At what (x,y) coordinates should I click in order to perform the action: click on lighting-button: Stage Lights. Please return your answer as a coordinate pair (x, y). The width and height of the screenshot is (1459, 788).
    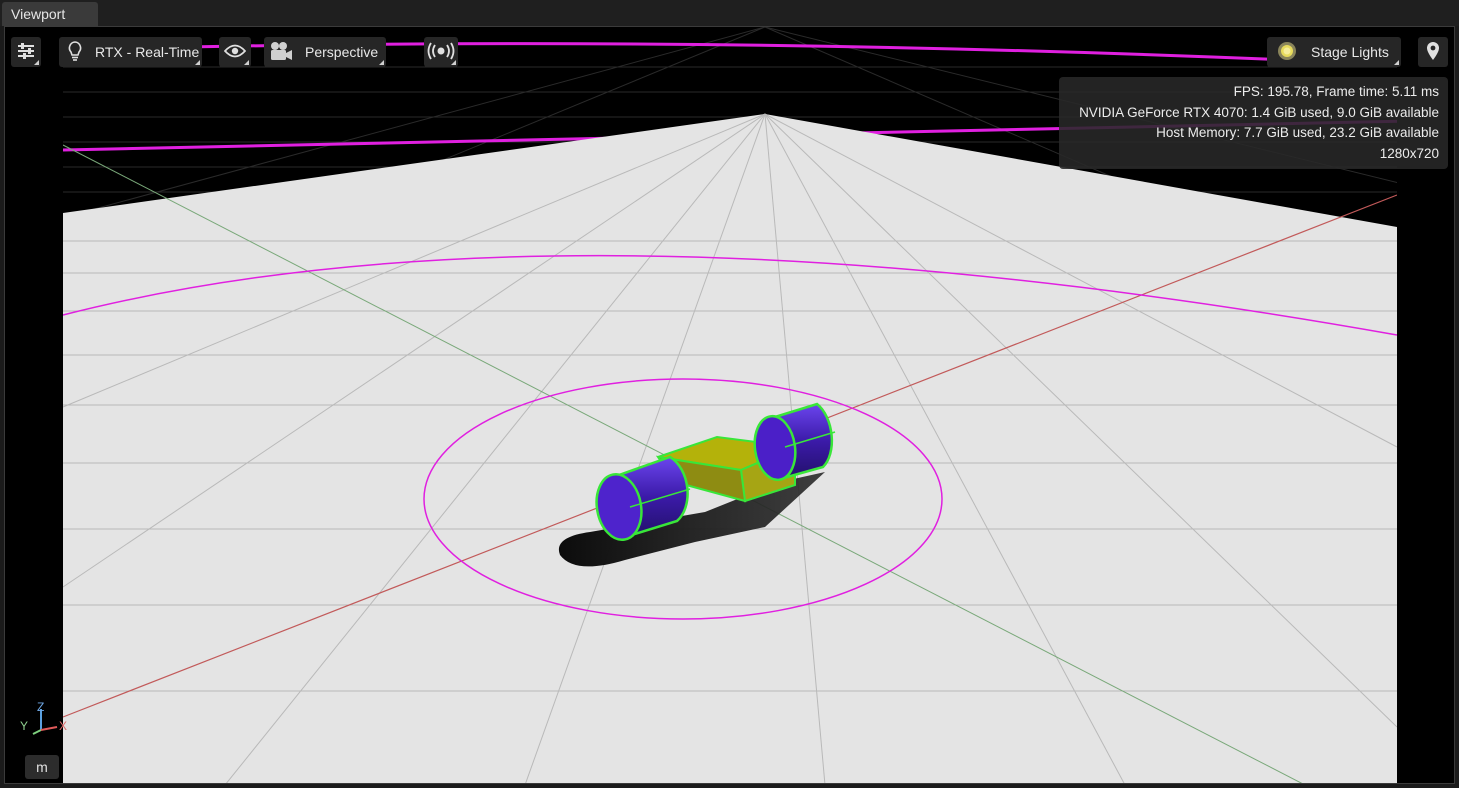
    Looking at the image, I should click on (1334, 52).